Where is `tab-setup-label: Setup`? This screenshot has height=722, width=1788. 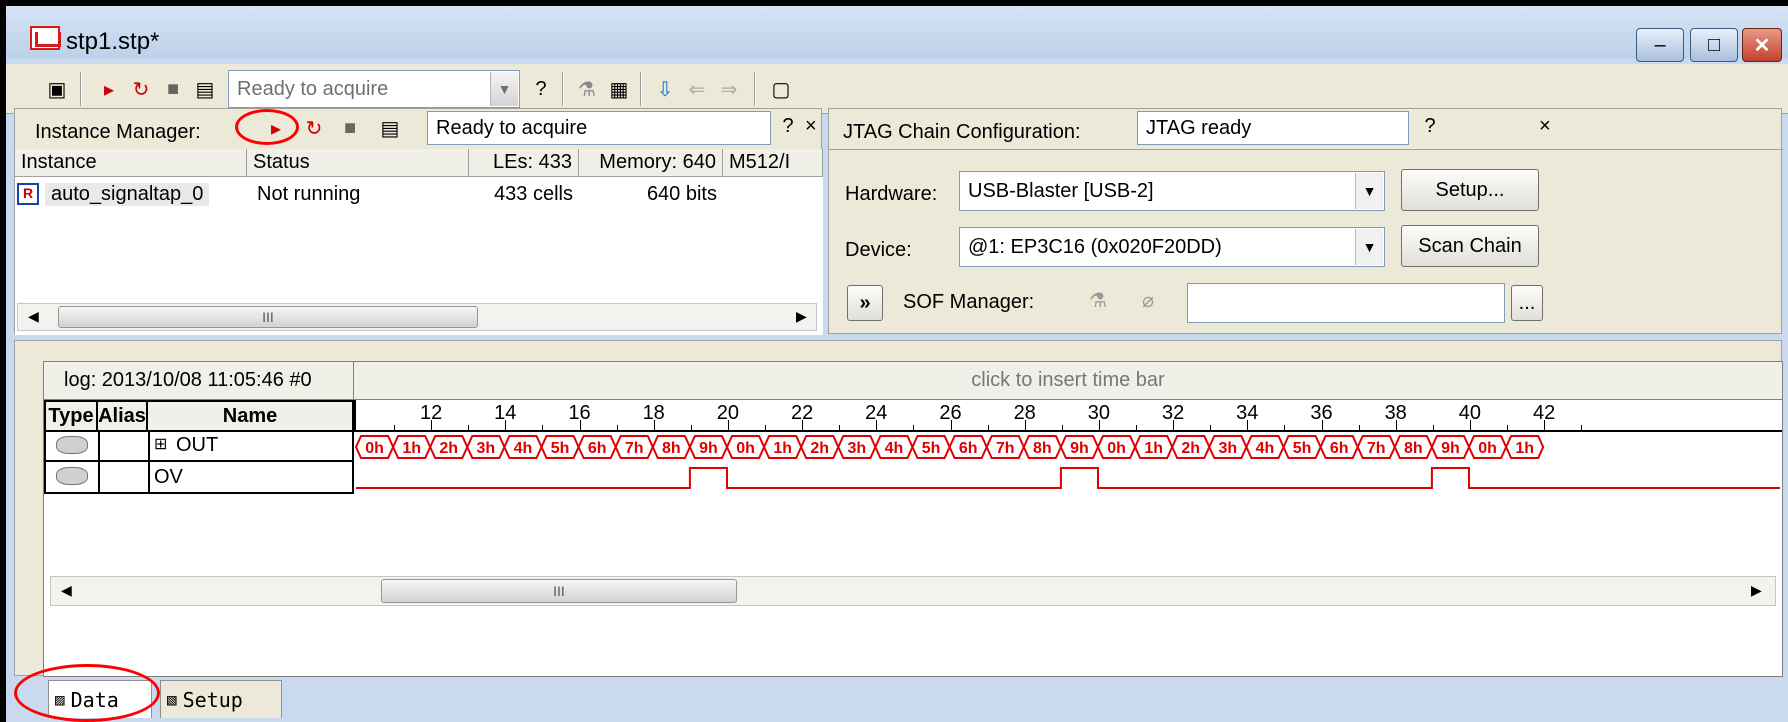
tab-setup-label: Setup is located at coordinates (212, 699).